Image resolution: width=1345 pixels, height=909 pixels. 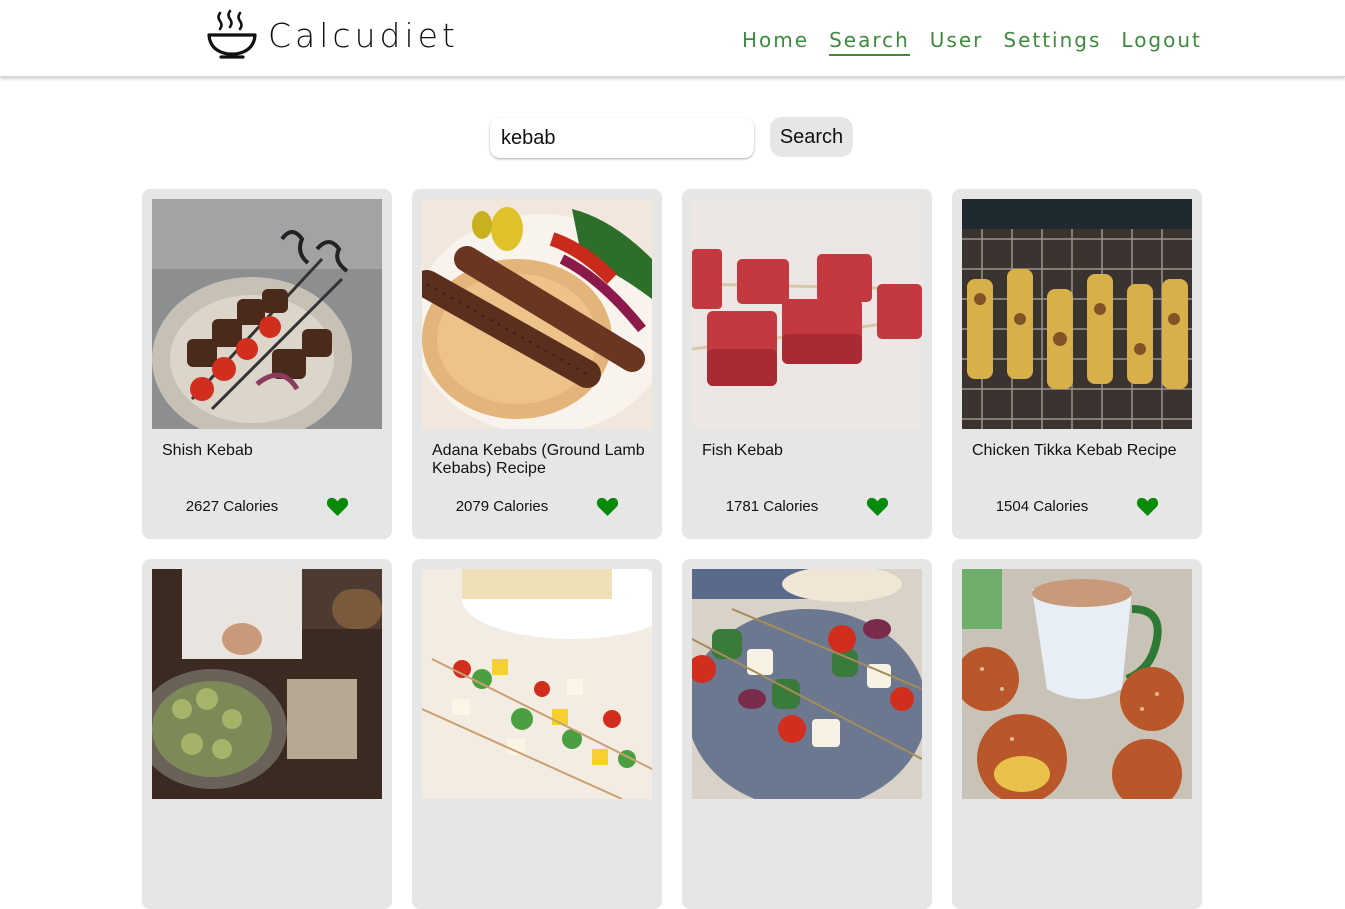 What do you see at coordinates (539, 460) in the screenshot?
I see `recipe-title: Adana Kebabs (Ground Lamb Kebabs) Recipe` at bounding box center [539, 460].